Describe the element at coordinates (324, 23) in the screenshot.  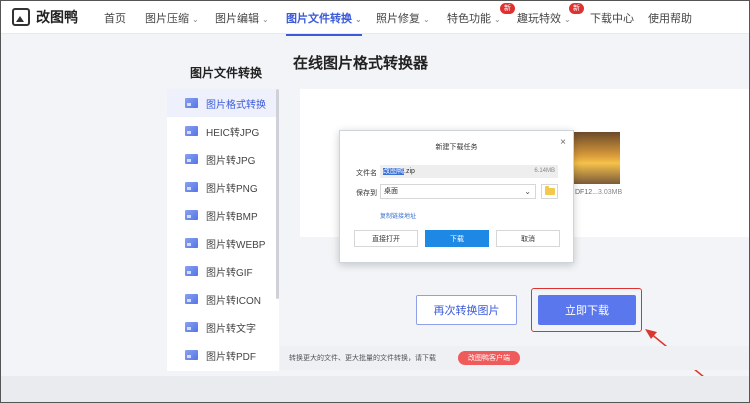
I see `nav-item-convert: 图片文件转换 ⌄` at that location.